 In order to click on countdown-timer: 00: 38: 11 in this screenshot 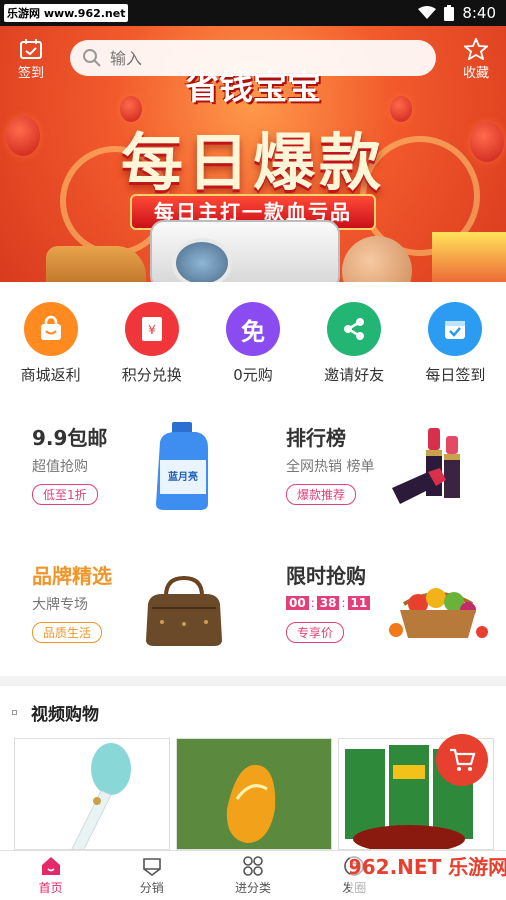, I will do `click(328, 603)`.